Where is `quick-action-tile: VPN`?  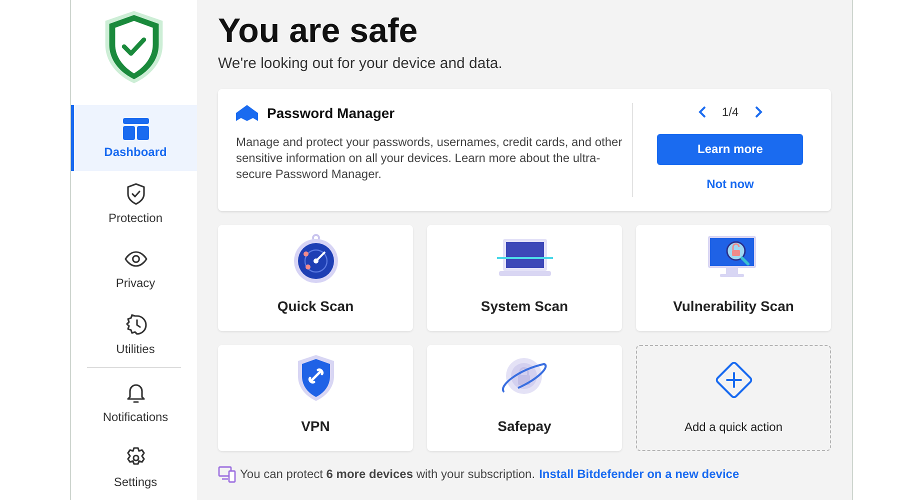 quick-action-tile: VPN is located at coordinates (315, 397).